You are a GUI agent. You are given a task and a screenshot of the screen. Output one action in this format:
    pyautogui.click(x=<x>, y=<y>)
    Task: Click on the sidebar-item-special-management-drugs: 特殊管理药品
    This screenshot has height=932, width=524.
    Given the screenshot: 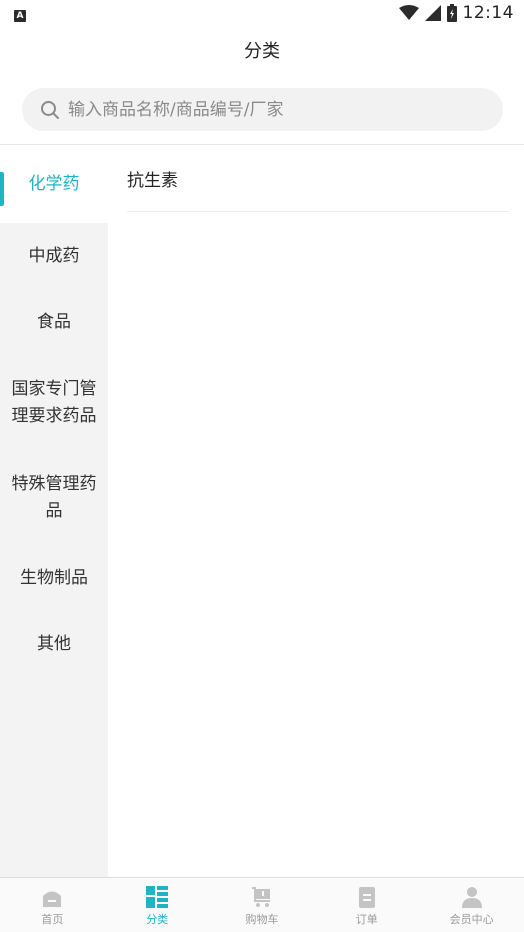 What is the action you would take?
    pyautogui.click(x=54, y=498)
    